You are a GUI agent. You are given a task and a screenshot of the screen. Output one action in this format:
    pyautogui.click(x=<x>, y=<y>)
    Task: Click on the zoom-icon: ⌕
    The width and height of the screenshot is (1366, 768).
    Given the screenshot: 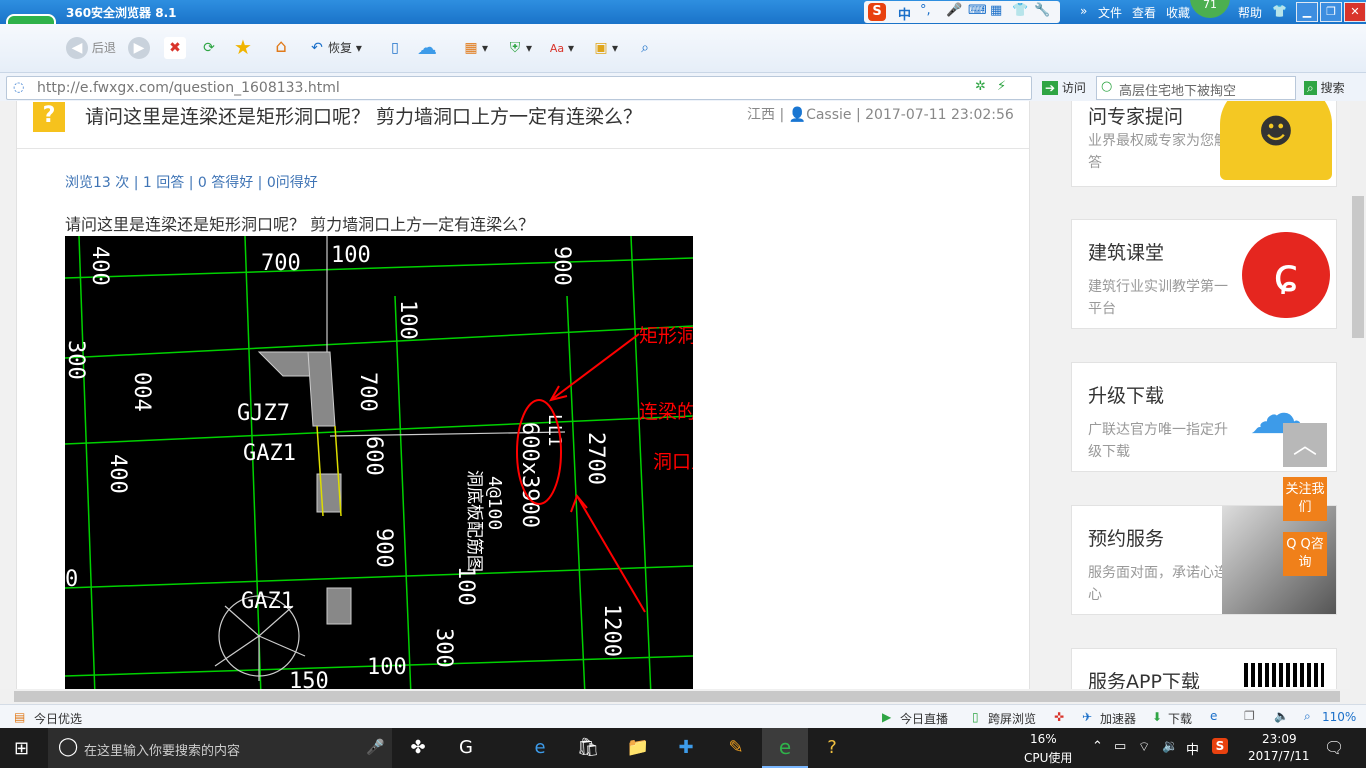 What is the action you would take?
    pyautogui.click(x=1307, y=716)
    